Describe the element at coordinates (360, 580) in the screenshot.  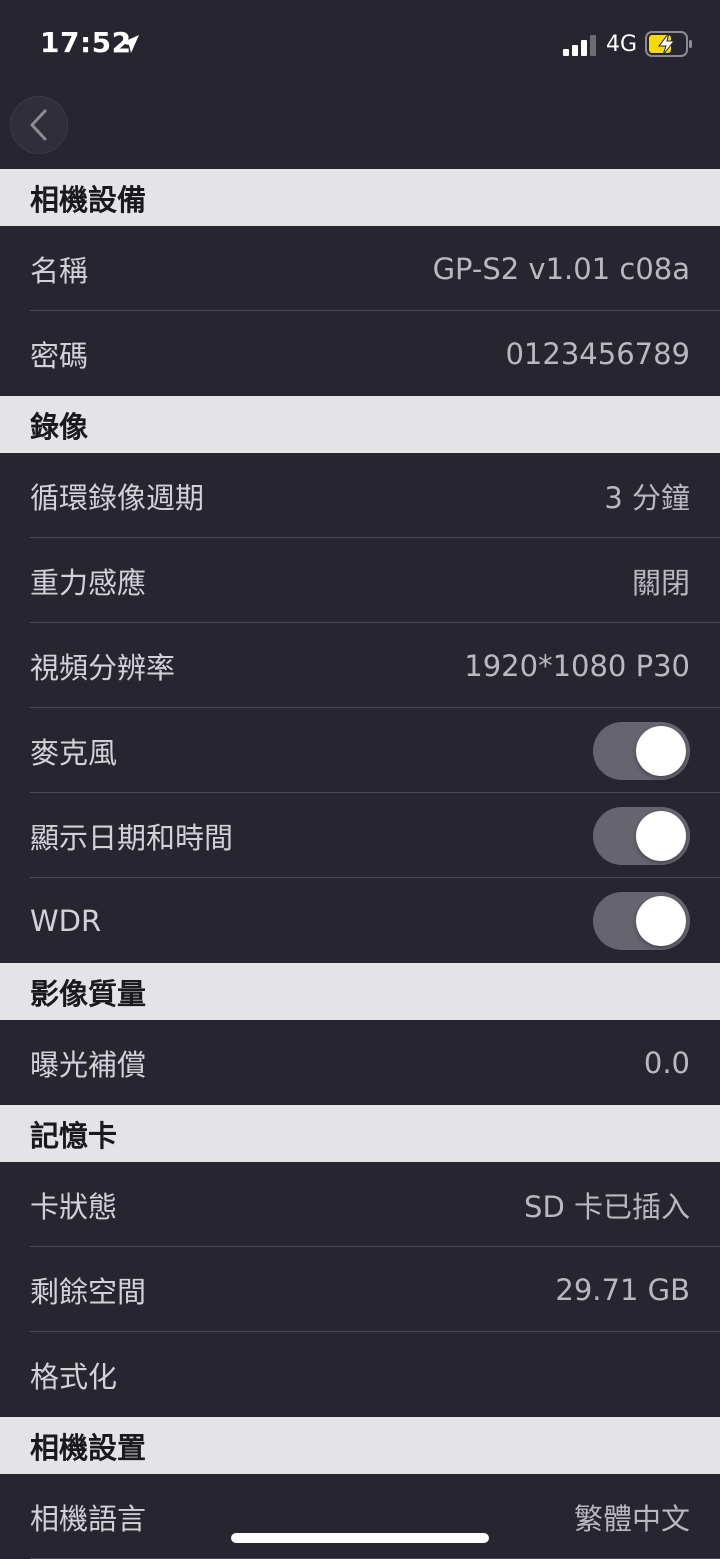
I see `setting-row-g-sensor: 重力感應 關閉` at that location.